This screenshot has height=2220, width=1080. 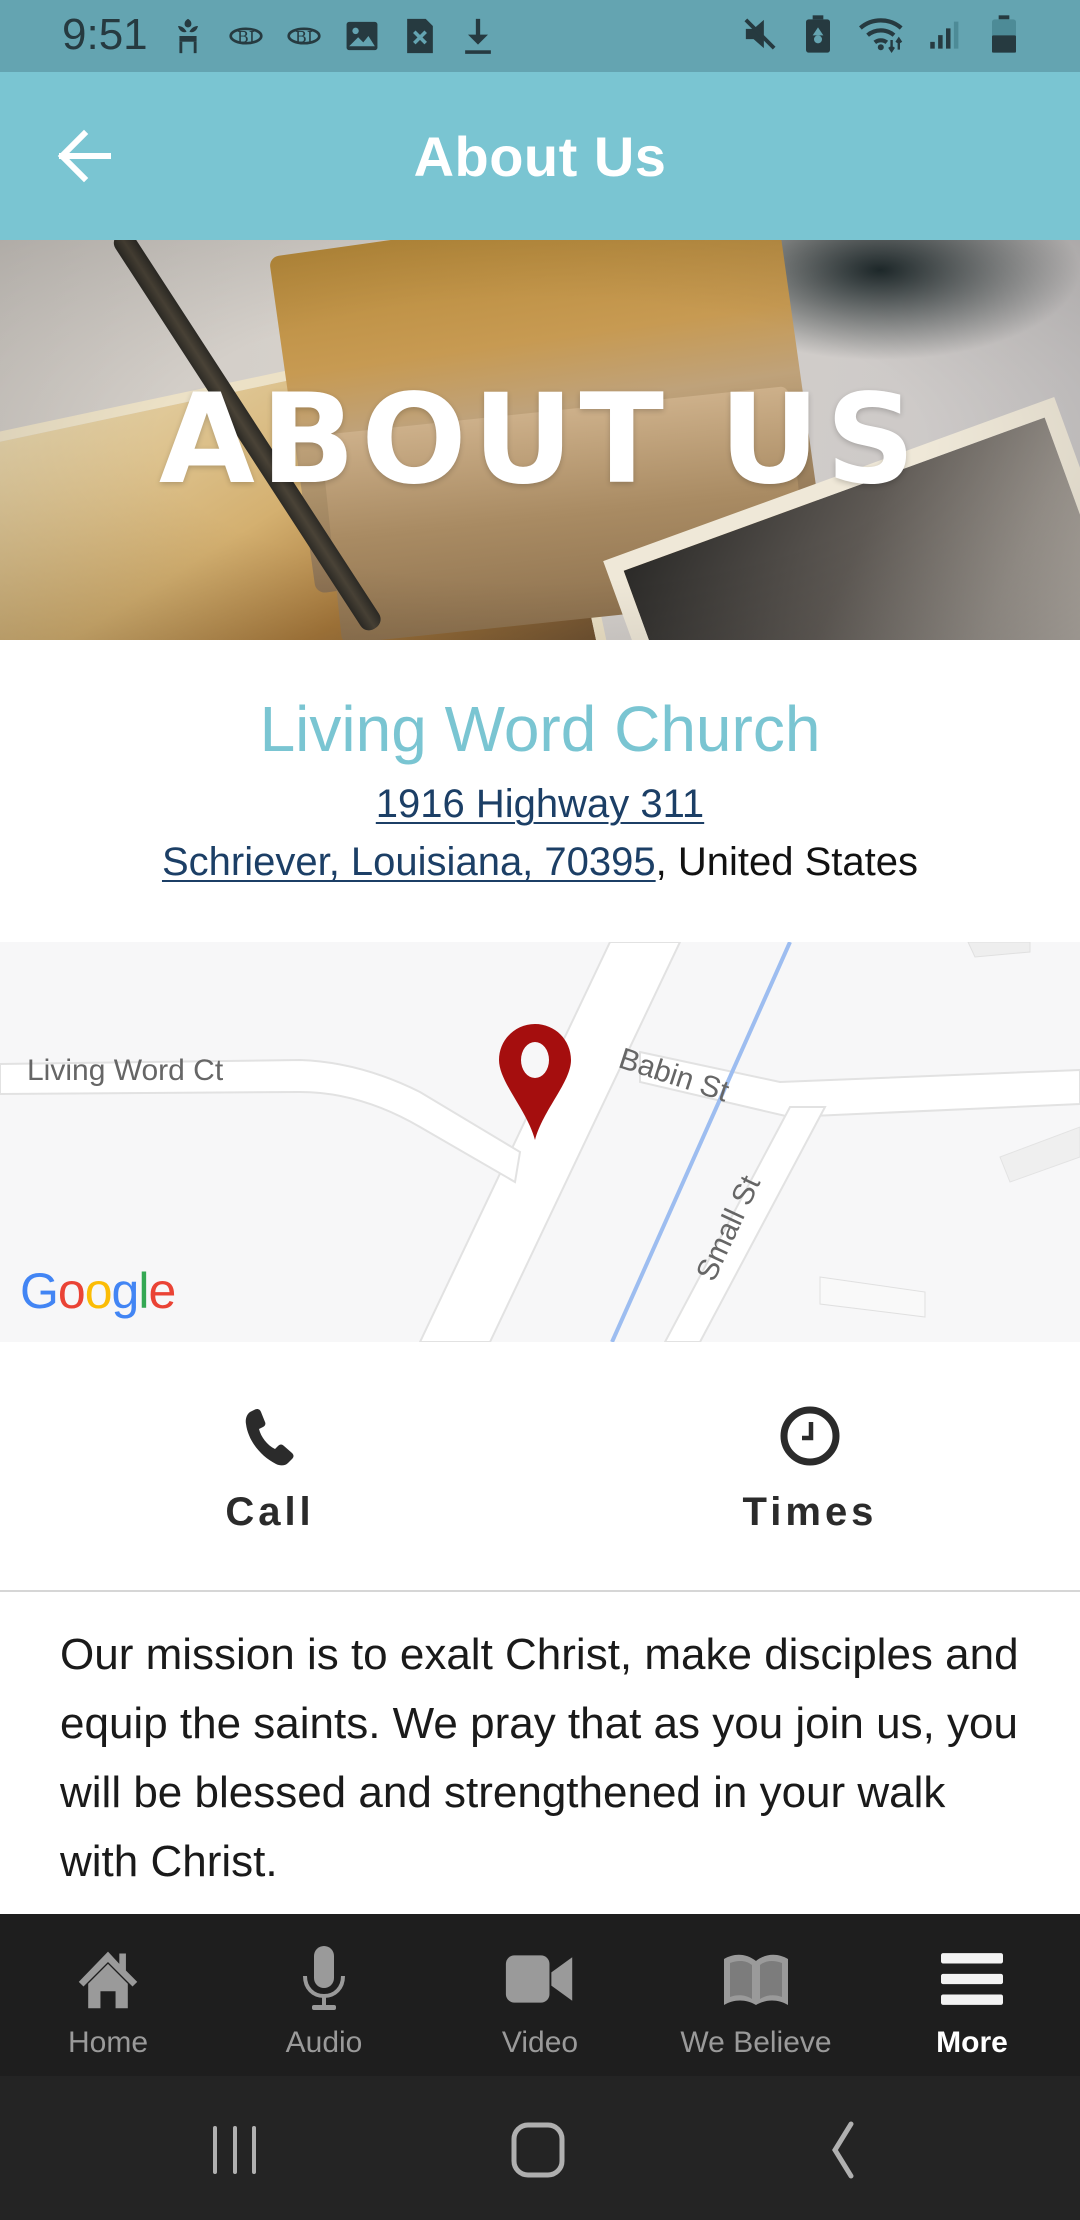 What do you see at coordinates (540, 36) in the screenshot?
I see `status-bar: 9:51 BI BI` at bounding box center [540, 36].